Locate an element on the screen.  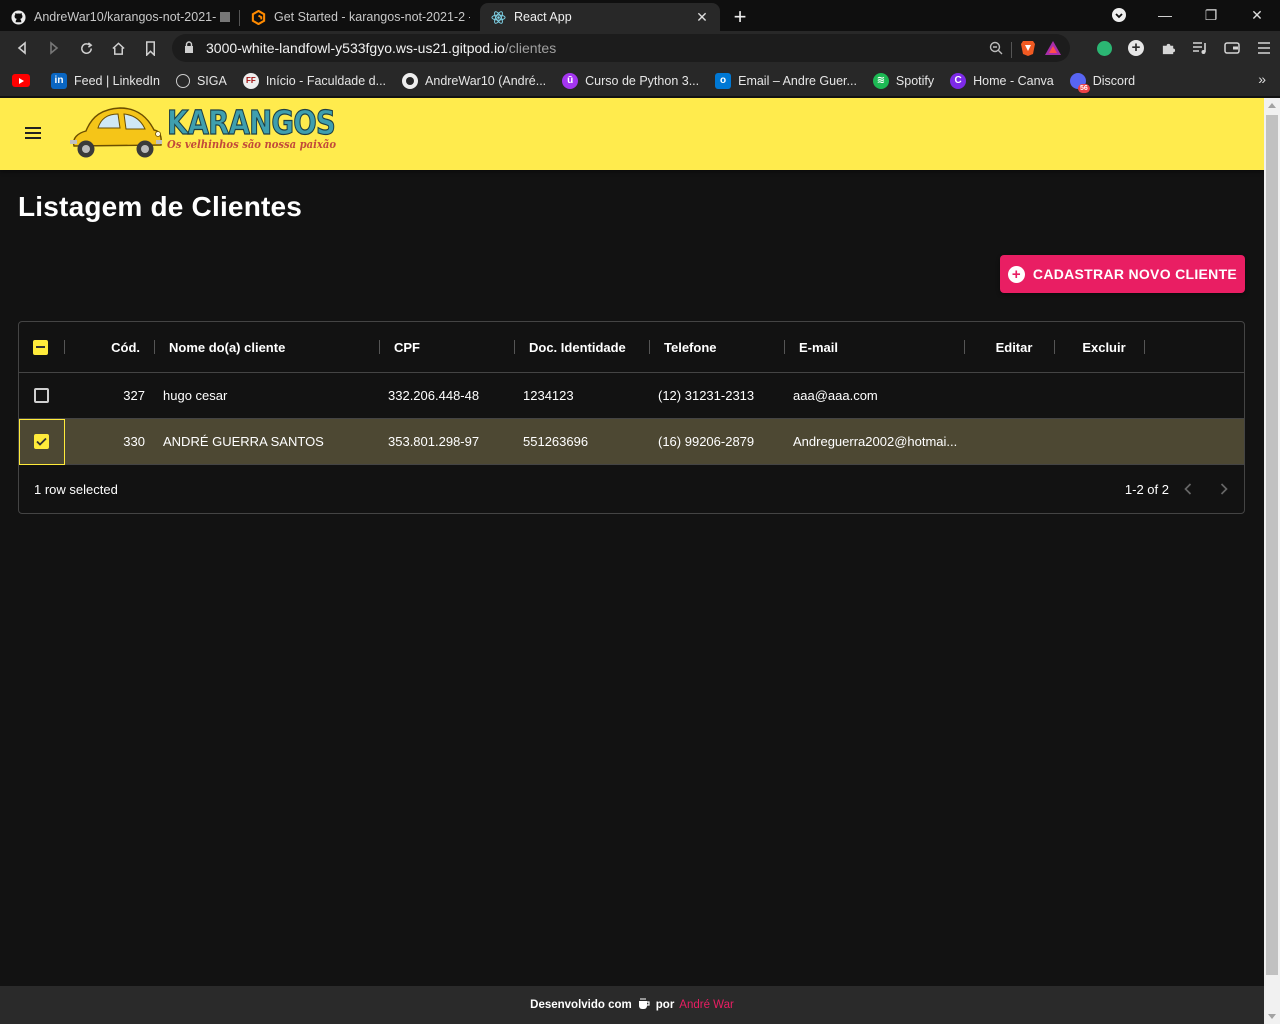
select-all-checkbox is located at coordinates (42, 347).